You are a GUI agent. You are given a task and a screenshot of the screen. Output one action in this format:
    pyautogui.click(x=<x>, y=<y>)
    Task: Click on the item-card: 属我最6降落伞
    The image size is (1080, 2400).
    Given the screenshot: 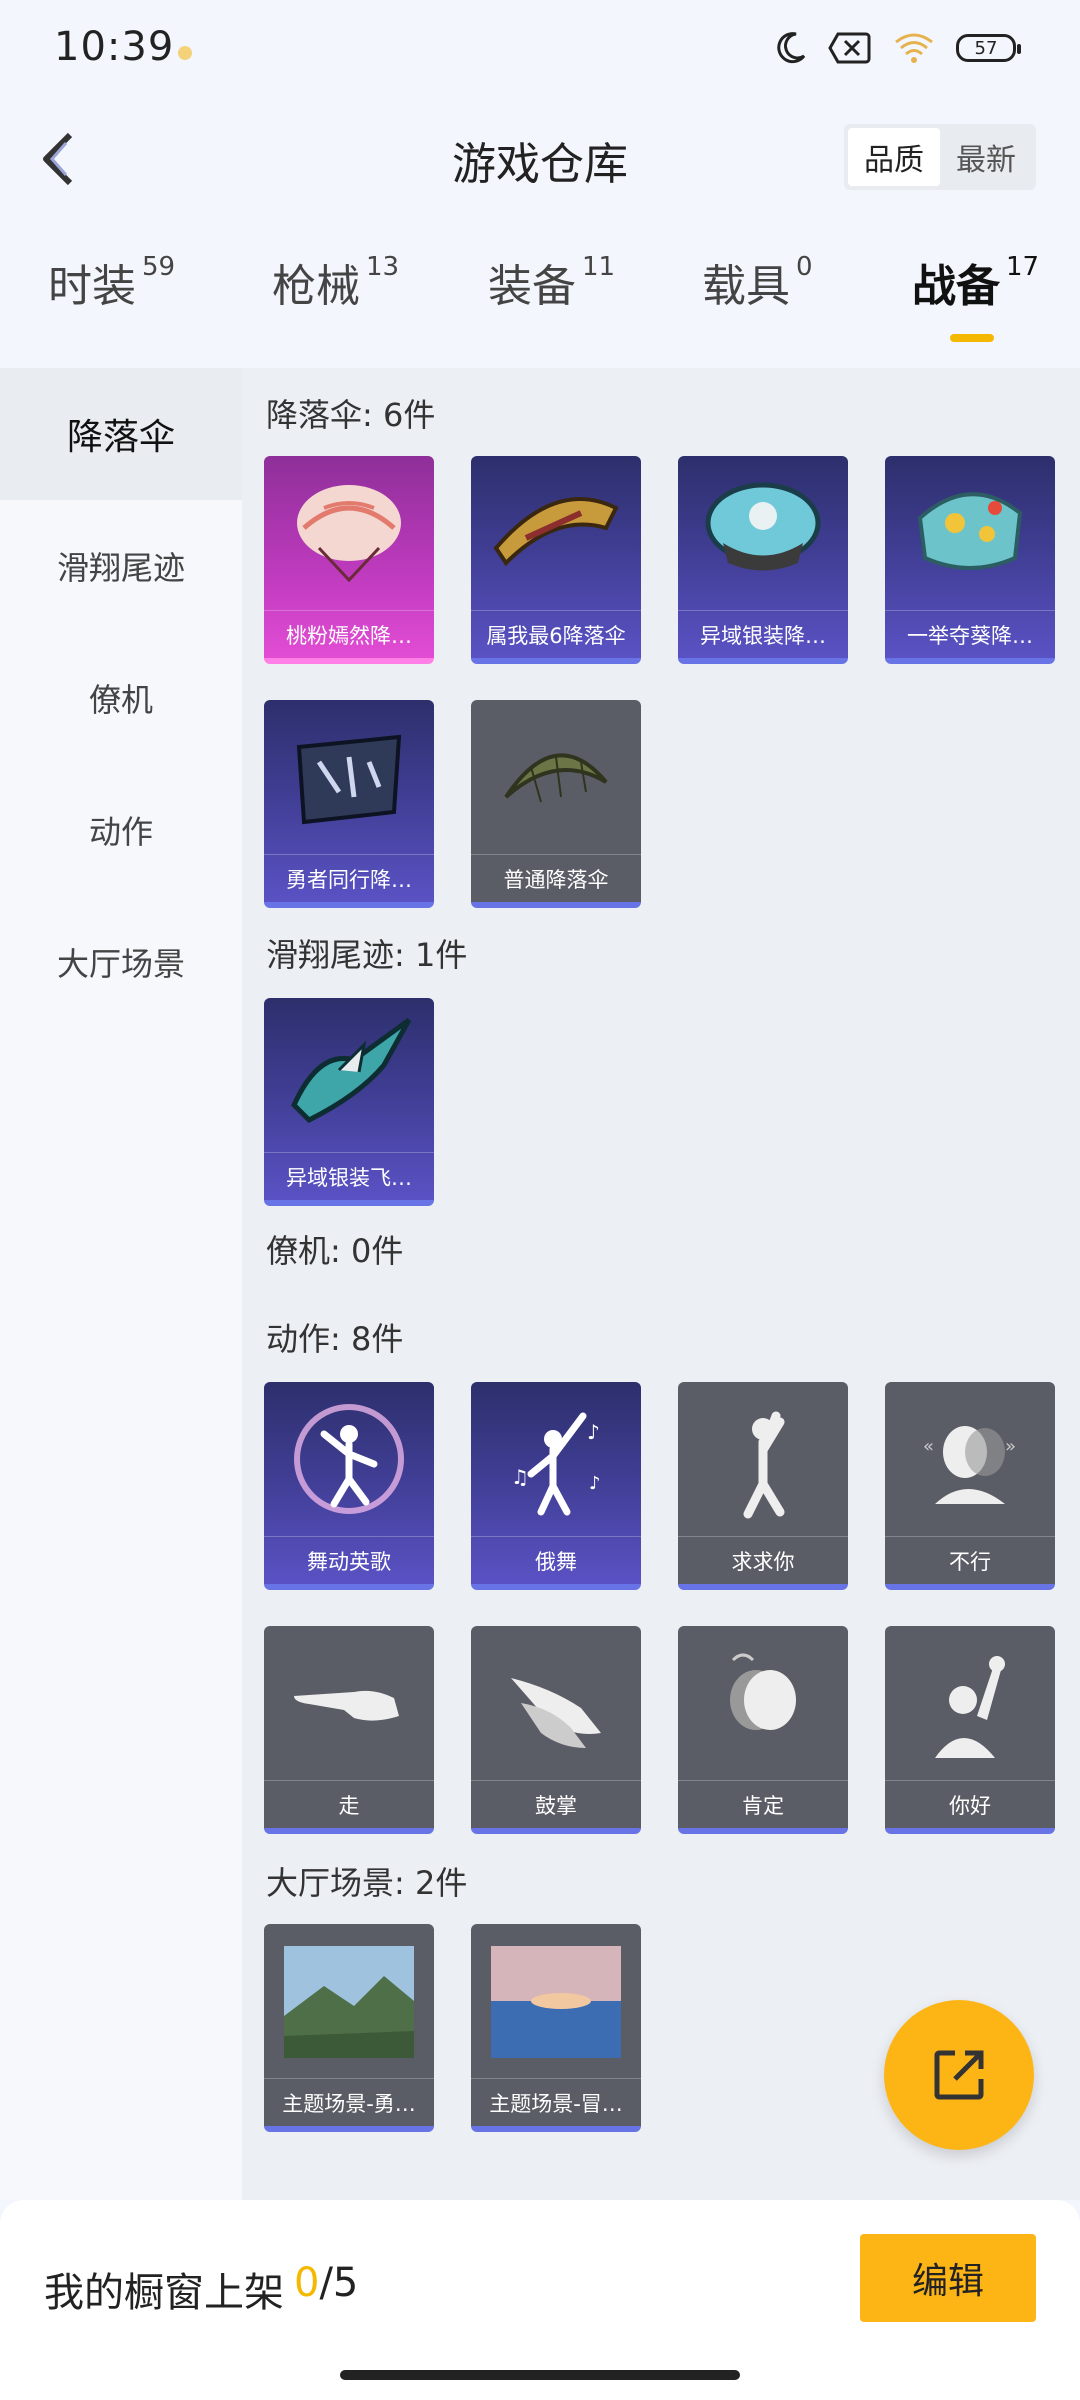 What is the action you would take?
    pyautogui.click(x=556, y=560)
    